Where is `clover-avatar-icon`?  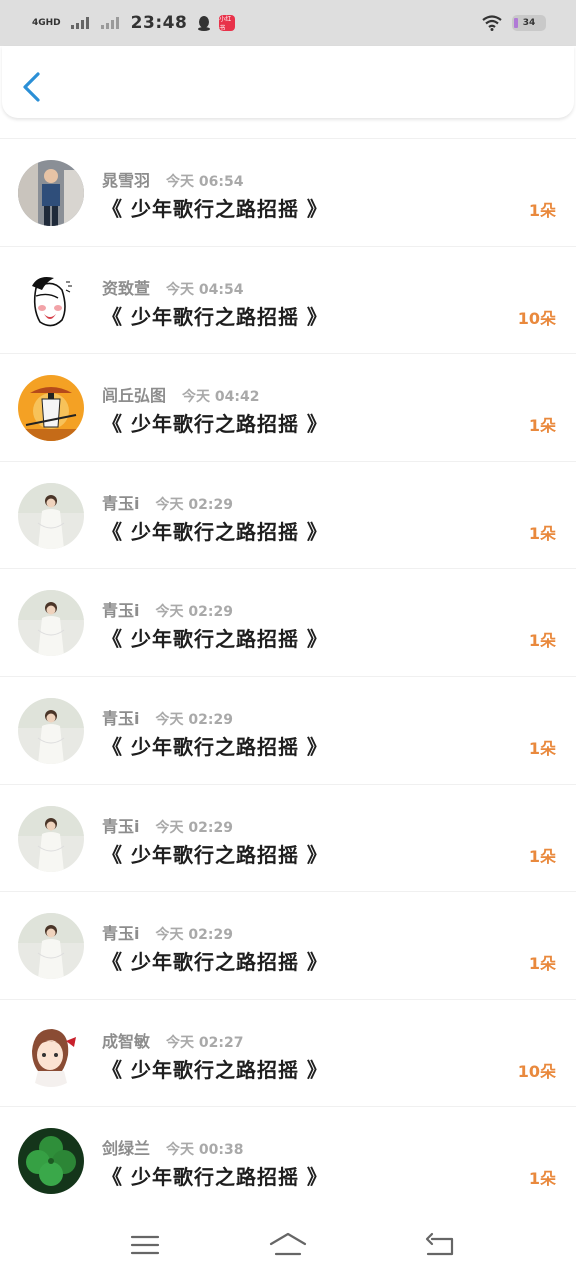
clover-avatar-icon is located at coordinates (51, 1161).